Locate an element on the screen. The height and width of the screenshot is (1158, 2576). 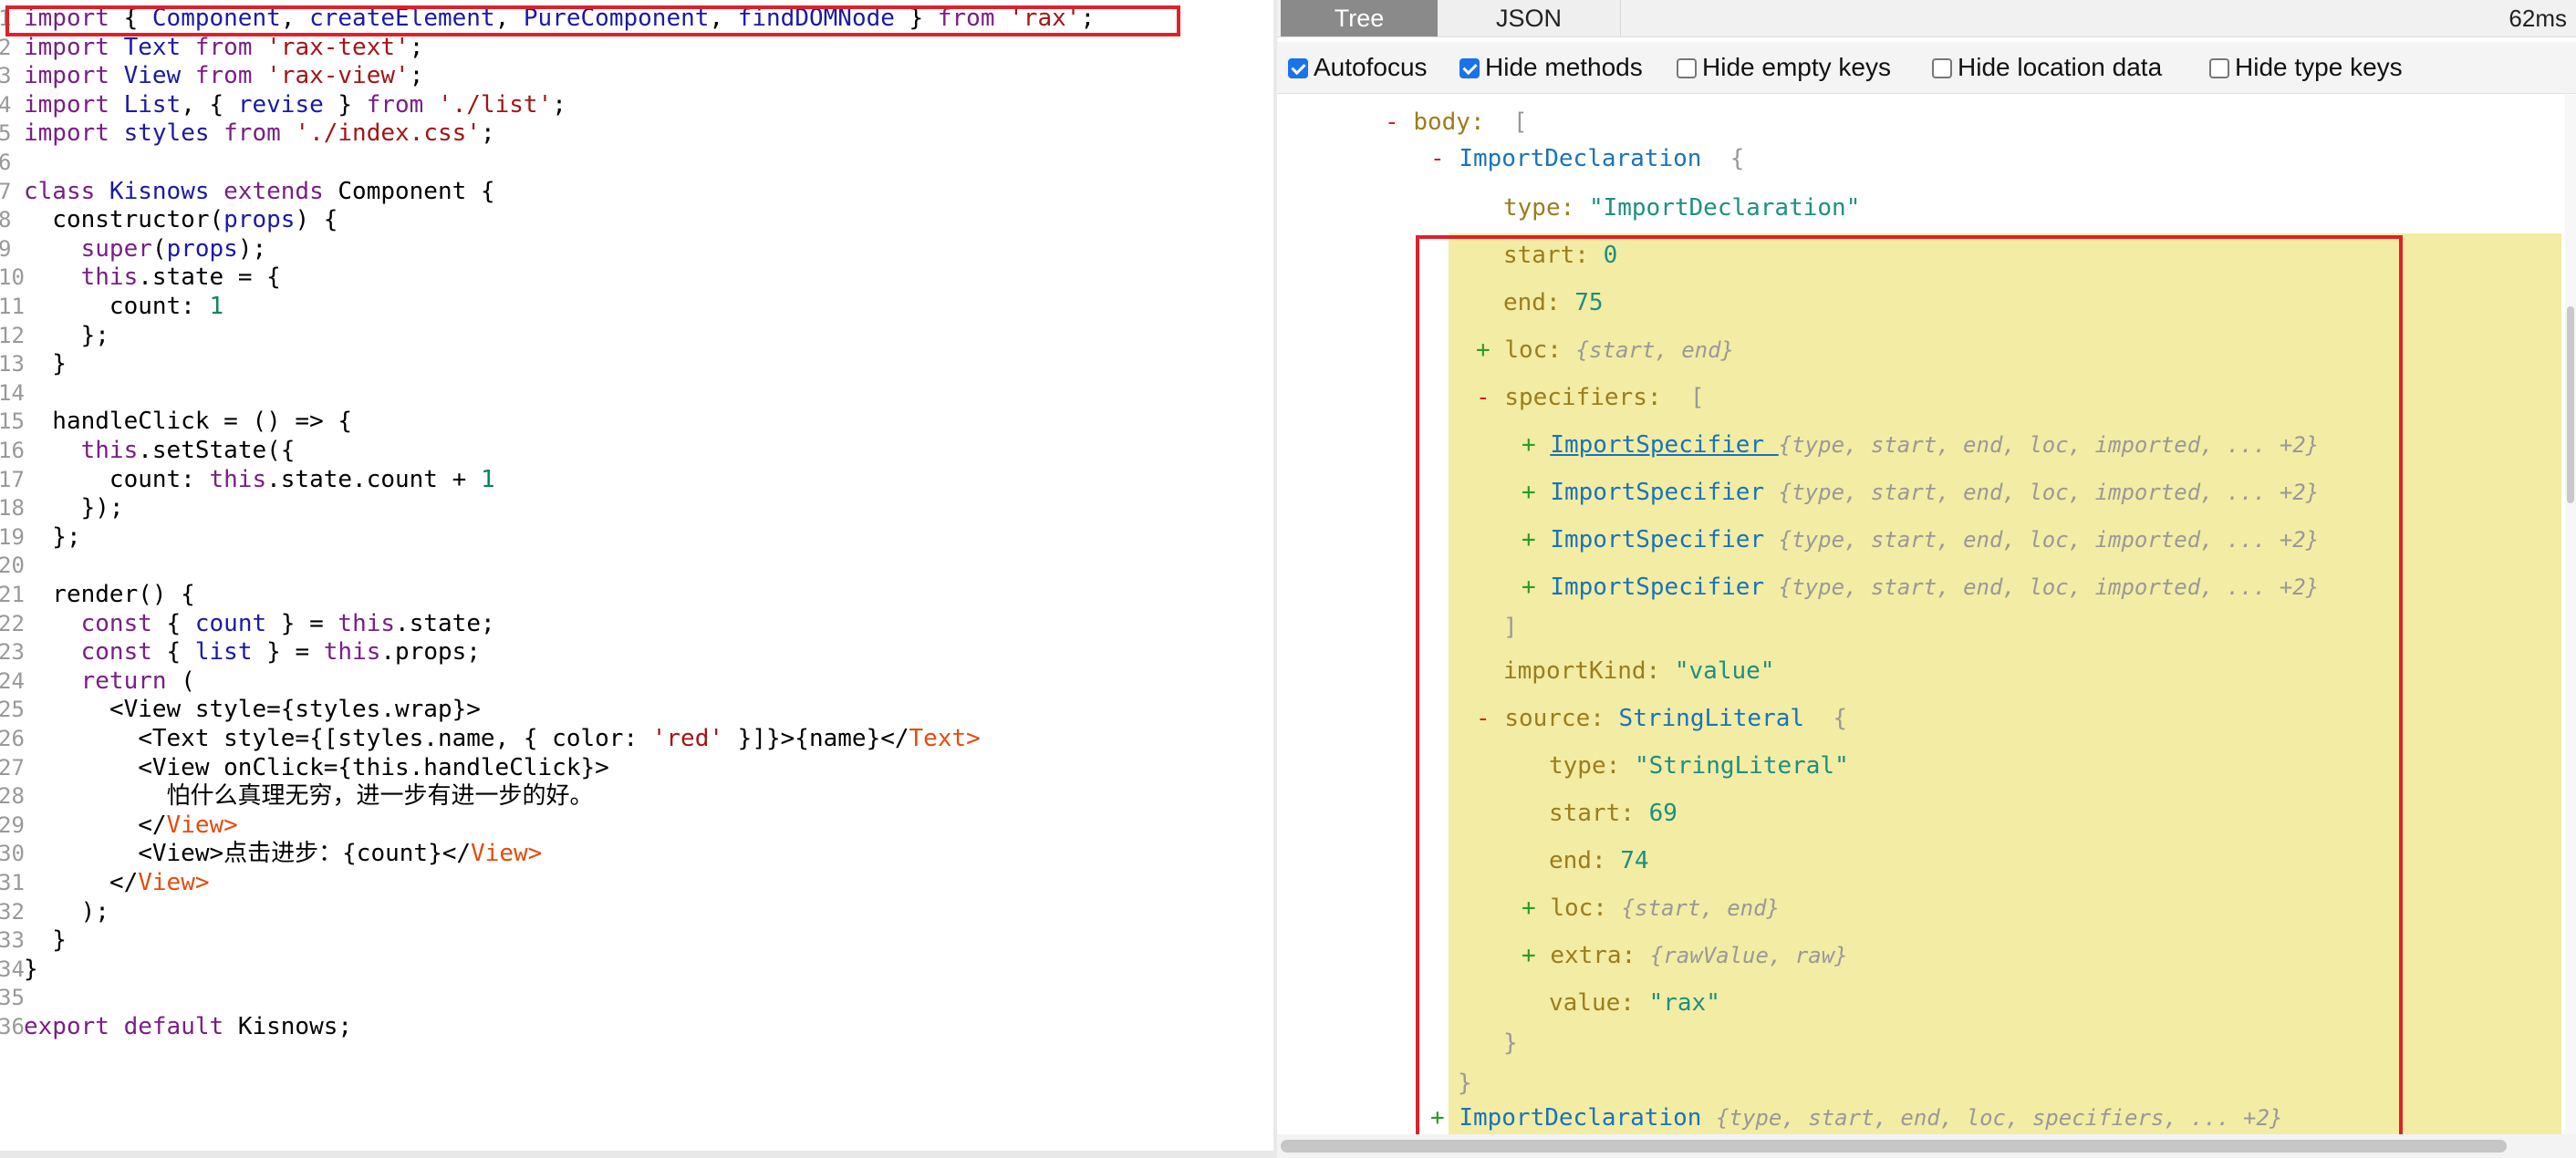
option-hide-location-data: Hide location data is located at coordinates (2047, 68).